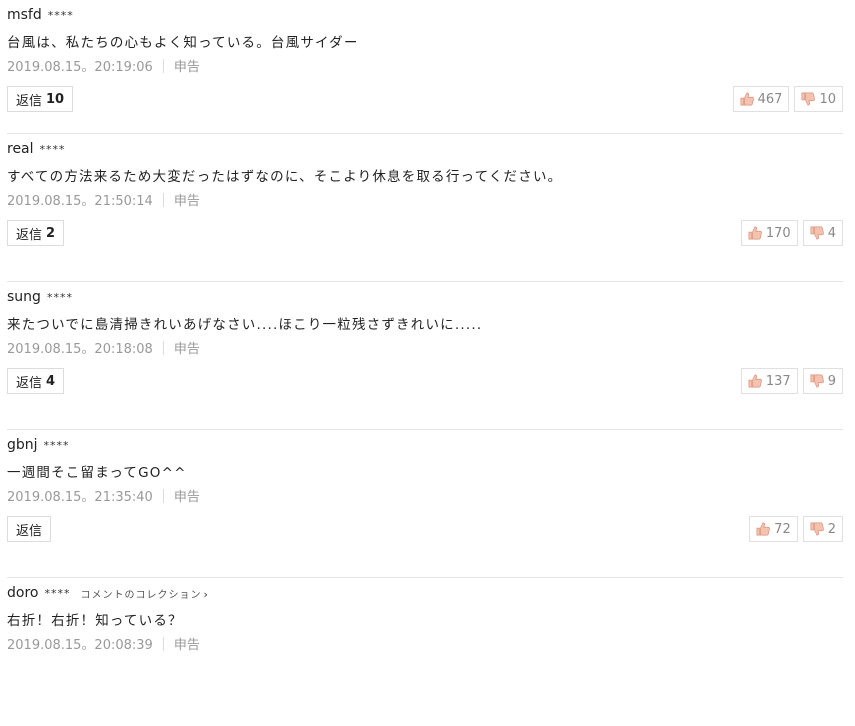 This screenshot has width=855, height=726. I want to click on comment-meta: 2019.08.15。20:18:08 申告, so click(103, 347).